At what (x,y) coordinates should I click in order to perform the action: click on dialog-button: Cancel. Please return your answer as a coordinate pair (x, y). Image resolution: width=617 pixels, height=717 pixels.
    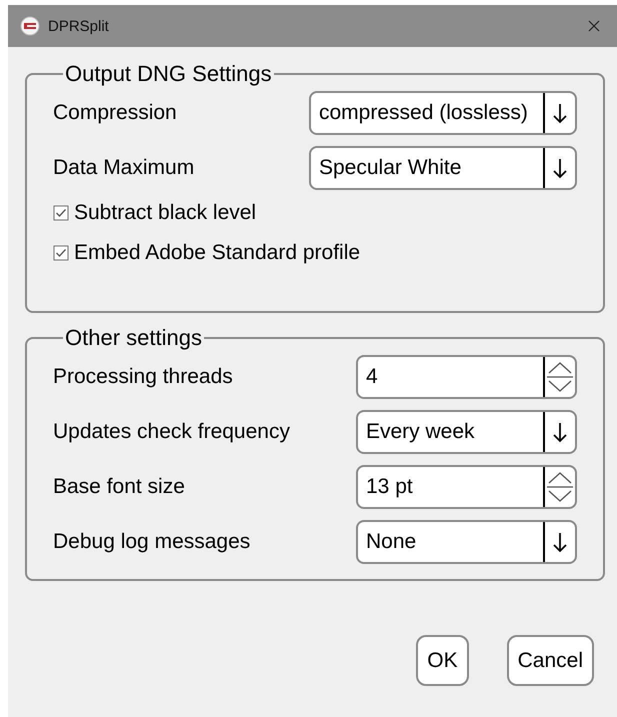
    Looking at the image, I should click on (550, 660).